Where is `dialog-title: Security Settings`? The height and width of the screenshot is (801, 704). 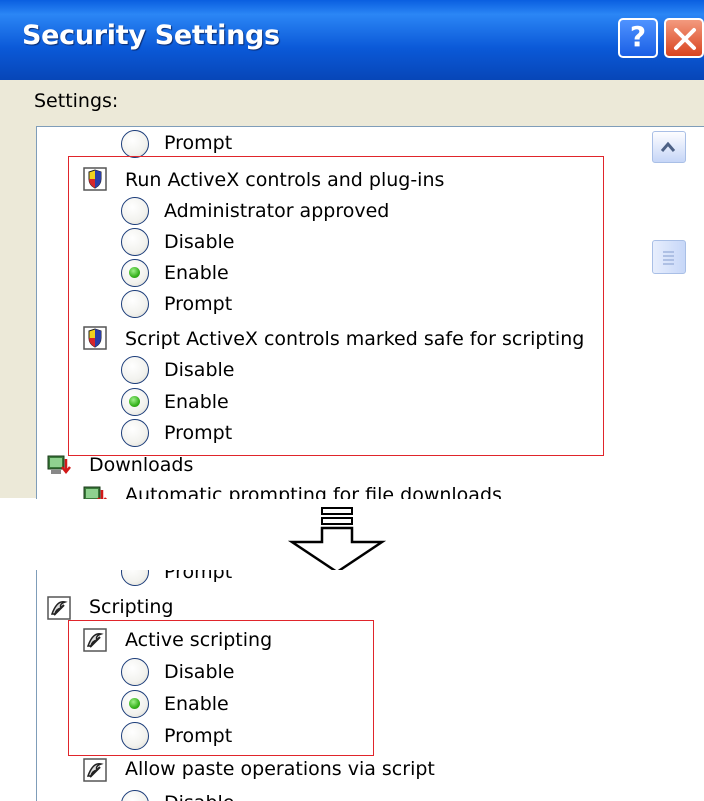 dialog-title: Security Settings is located at coordinates (151, 35).